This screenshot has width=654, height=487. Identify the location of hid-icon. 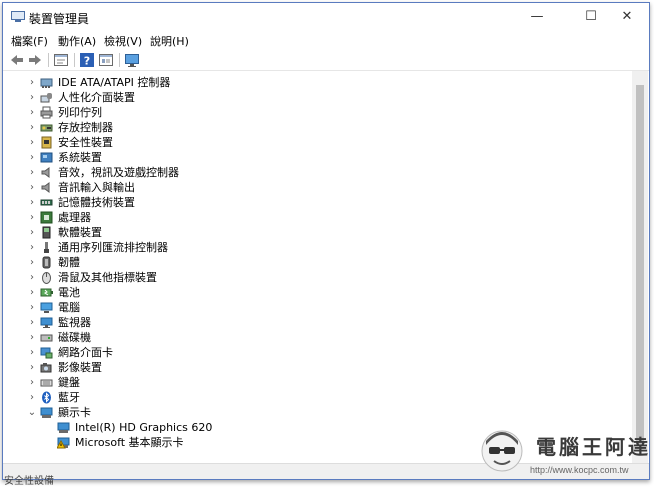
(46, 97).